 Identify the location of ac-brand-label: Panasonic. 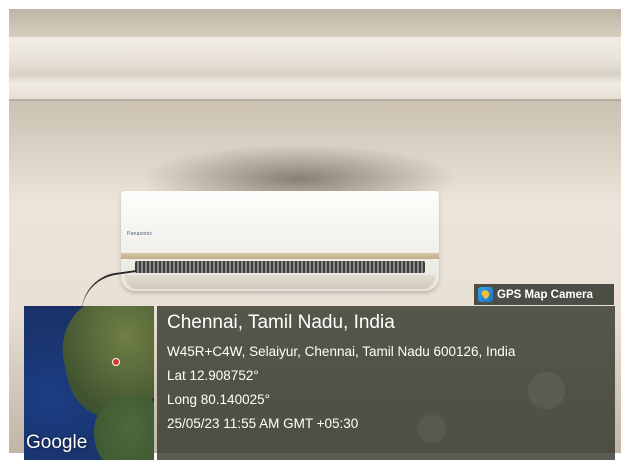
(140, 234).